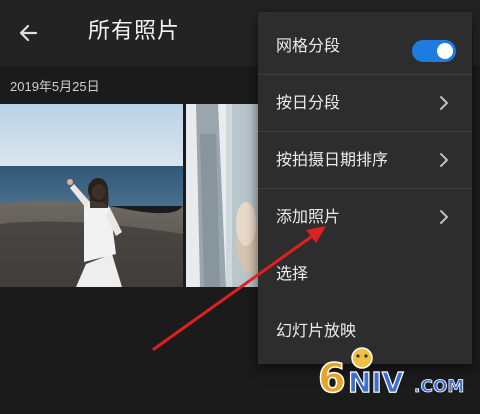  Describe the element at coordinates (134, 31) in the screenshot. I see `page-title: 所有照片` at that location.